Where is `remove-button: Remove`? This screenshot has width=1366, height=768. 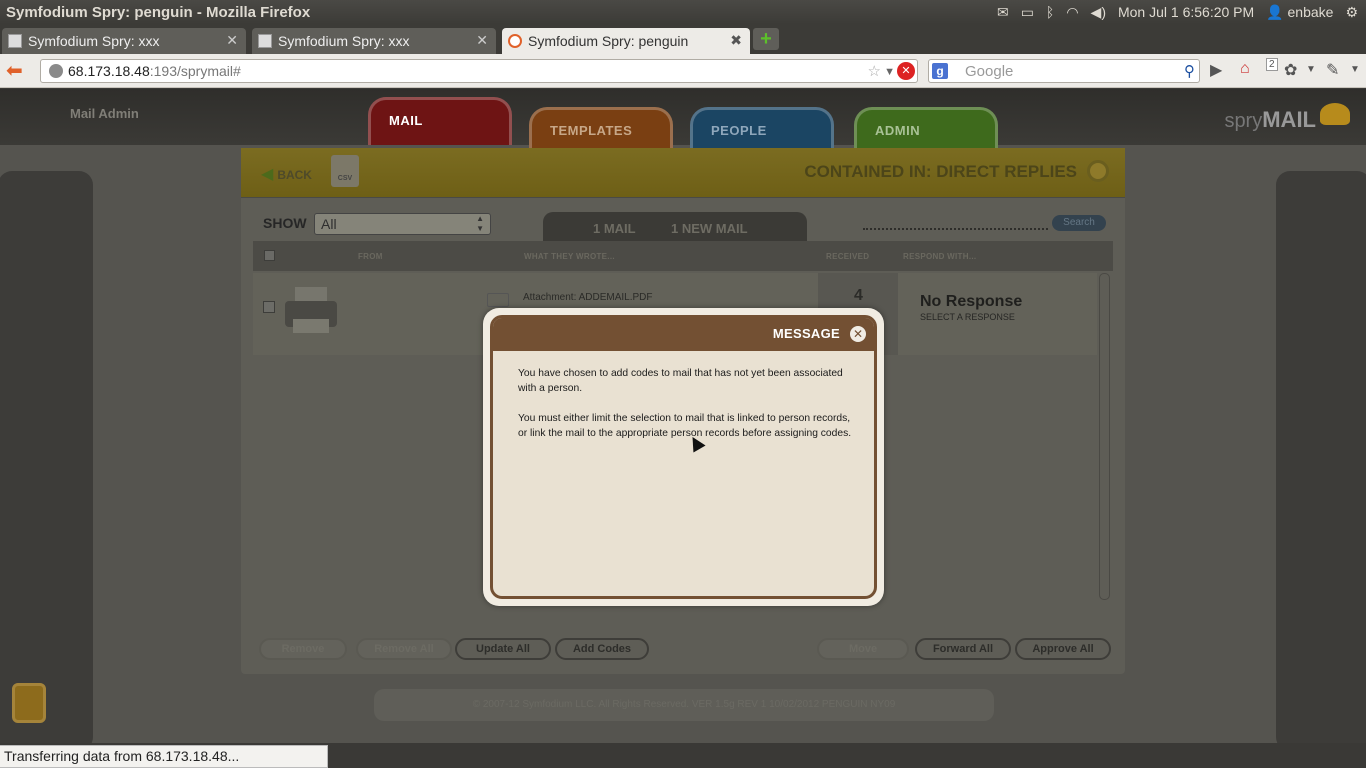
remove-button: Remove is located at coordinates (303, 649).